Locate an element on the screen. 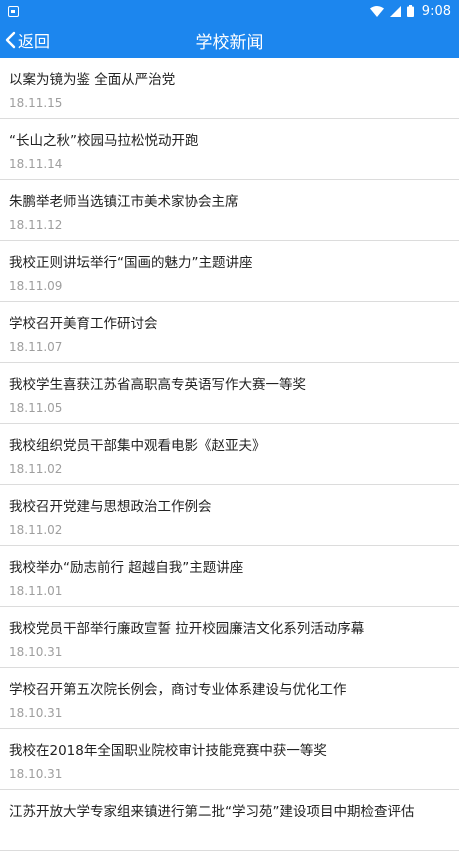 This screenshot has width=459, height=851. news-date: 18.11.07 is located at coordinates (36, 347).